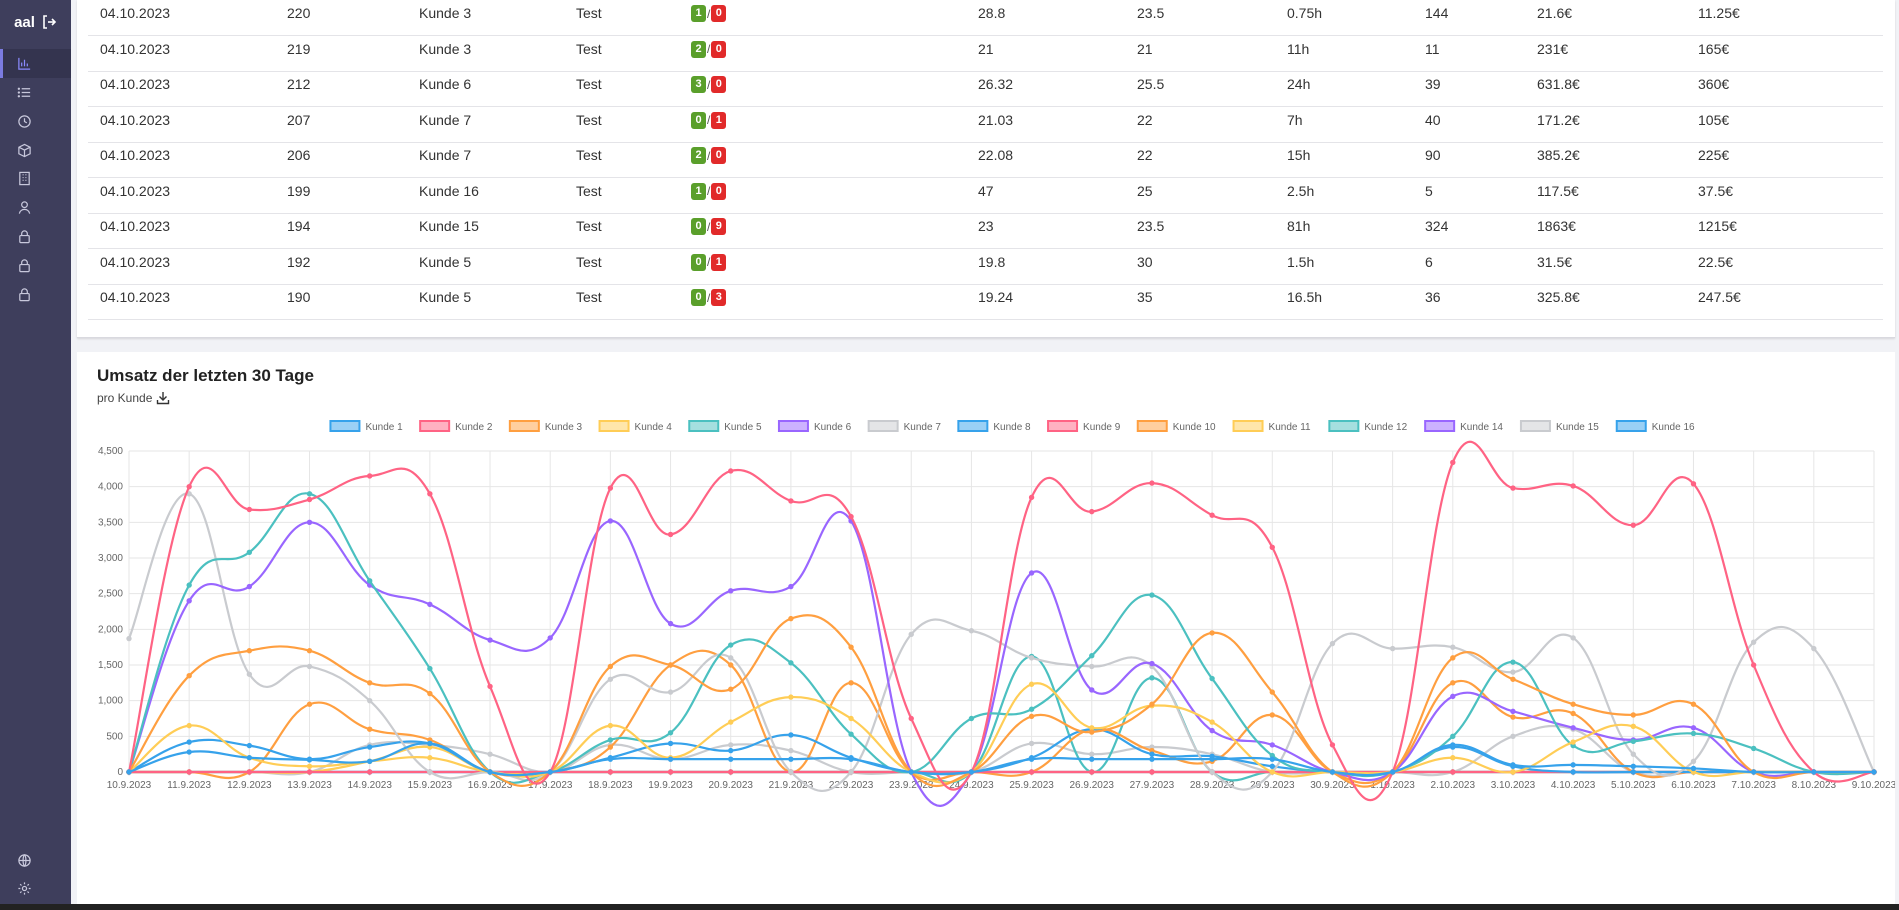 This screenshot has width=1899, height=910. I want to click on box-icon, so click(24, 150).